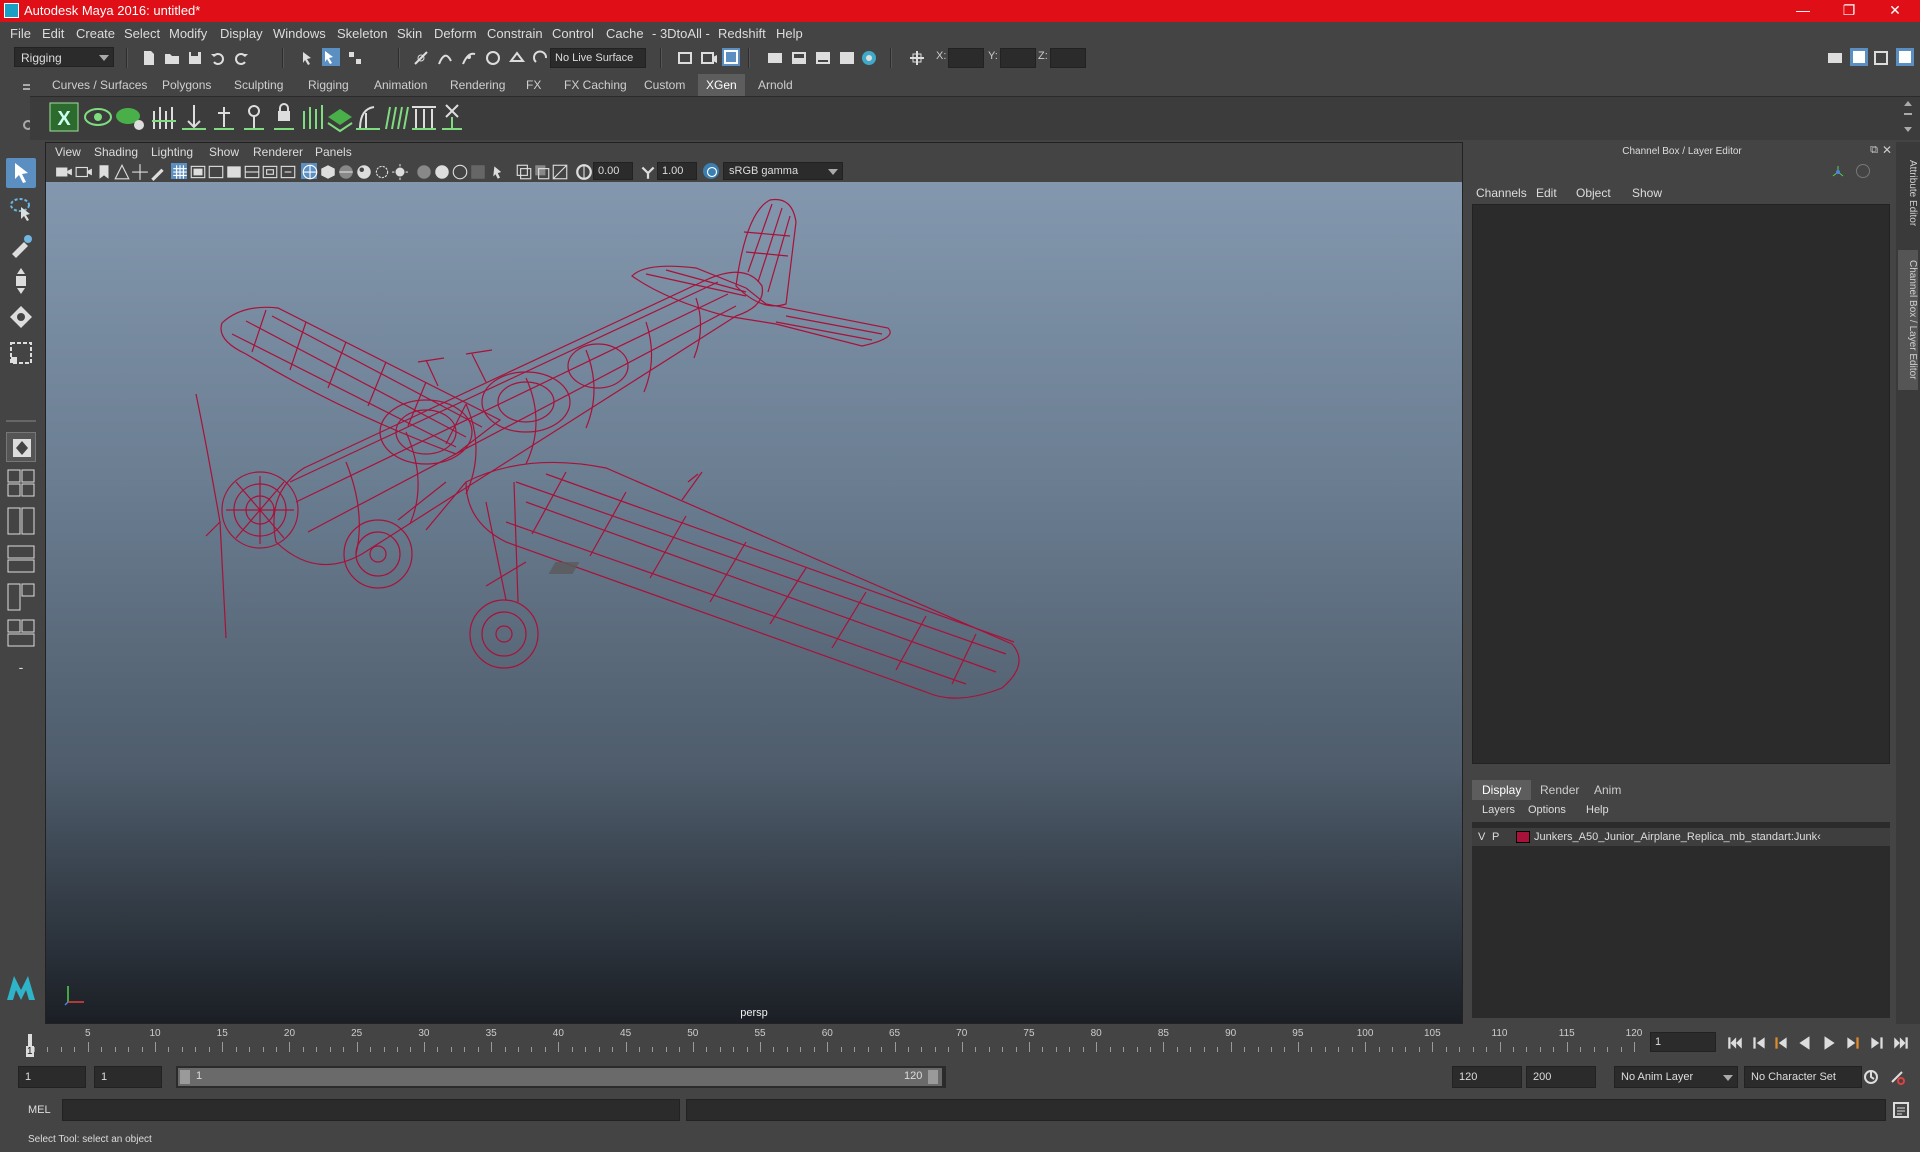 Image resolution: width=1920 pixels, height=1152 pixels. Describe the element at coordinates (783, 171) in the screenshot. I see `color-space-dropdown: sRGB gamma` at that location.